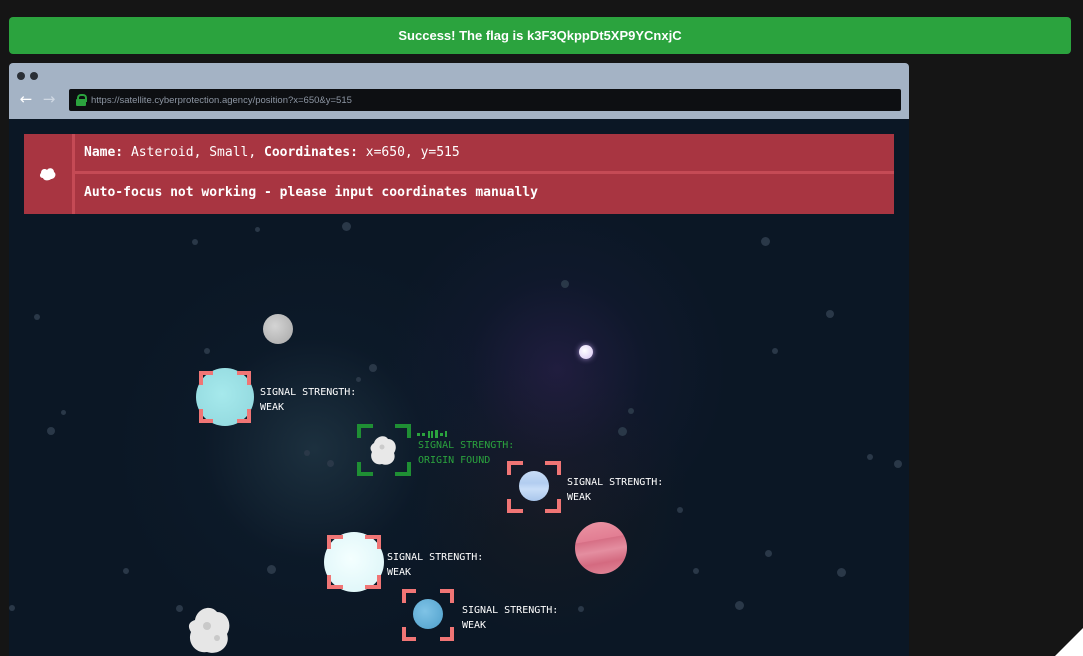 Image resolution: width=1083 pixels, height=656 pixels. Describe the element at coordinates (26, 99) in the screenshot. I see `arrow-left-icon: ←` at that location.